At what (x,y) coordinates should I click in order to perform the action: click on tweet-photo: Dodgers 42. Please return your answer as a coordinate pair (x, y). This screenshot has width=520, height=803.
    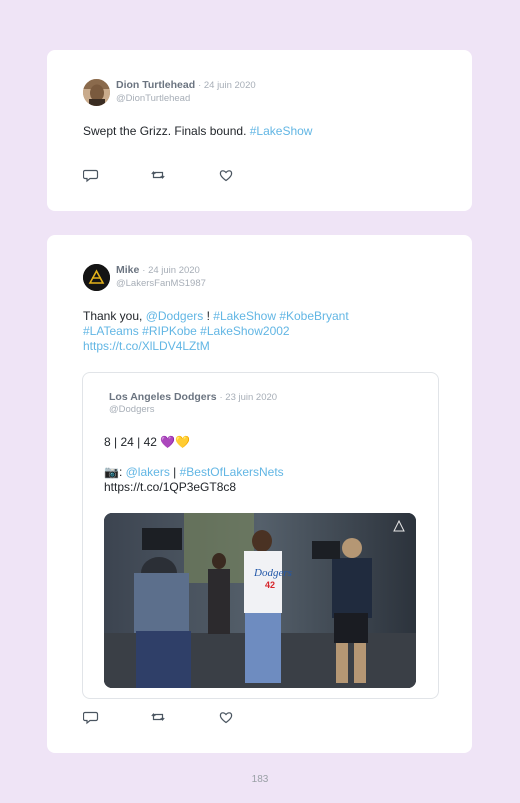
    Looking at the image, I should click on (260, 600).